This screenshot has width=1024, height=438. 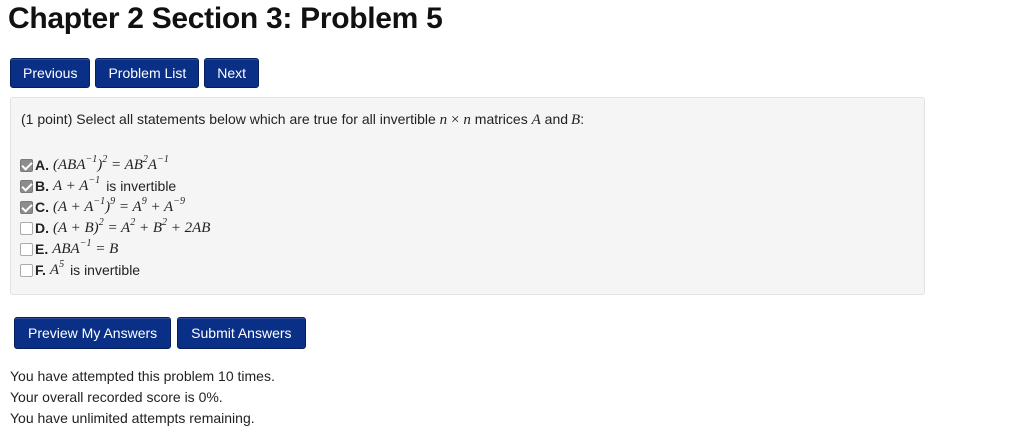 What do you see at coordinates (93, 333) in the screenshot?
I see `preview-answers-button: Preview My Answers` at bounding box center [93, 333].